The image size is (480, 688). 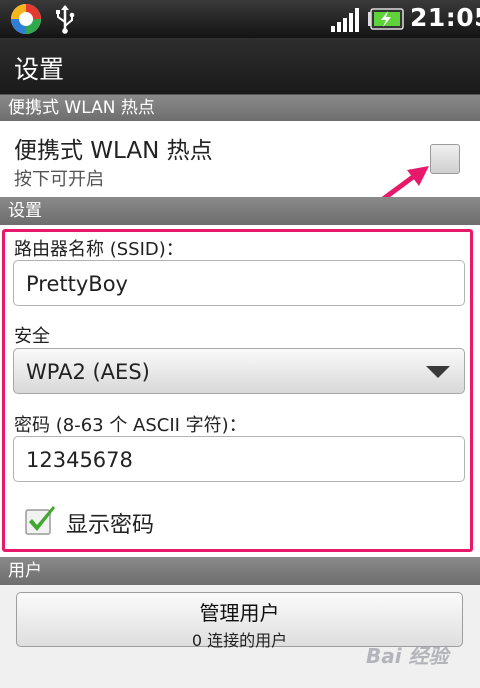 What do you see at coordinates (386, 19) in the screenshot?
I see `battery-charging-icon` at bounding box center [386, 19].